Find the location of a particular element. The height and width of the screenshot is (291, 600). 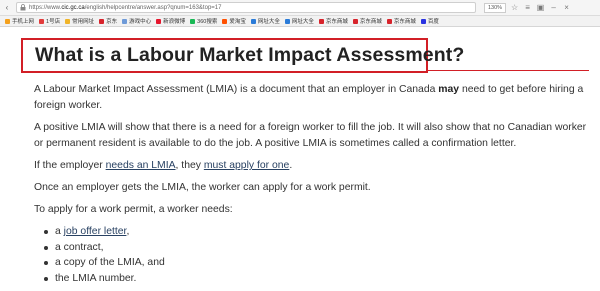

list-item: a copy of the LMIA, and is located at coordinates (312, 263).